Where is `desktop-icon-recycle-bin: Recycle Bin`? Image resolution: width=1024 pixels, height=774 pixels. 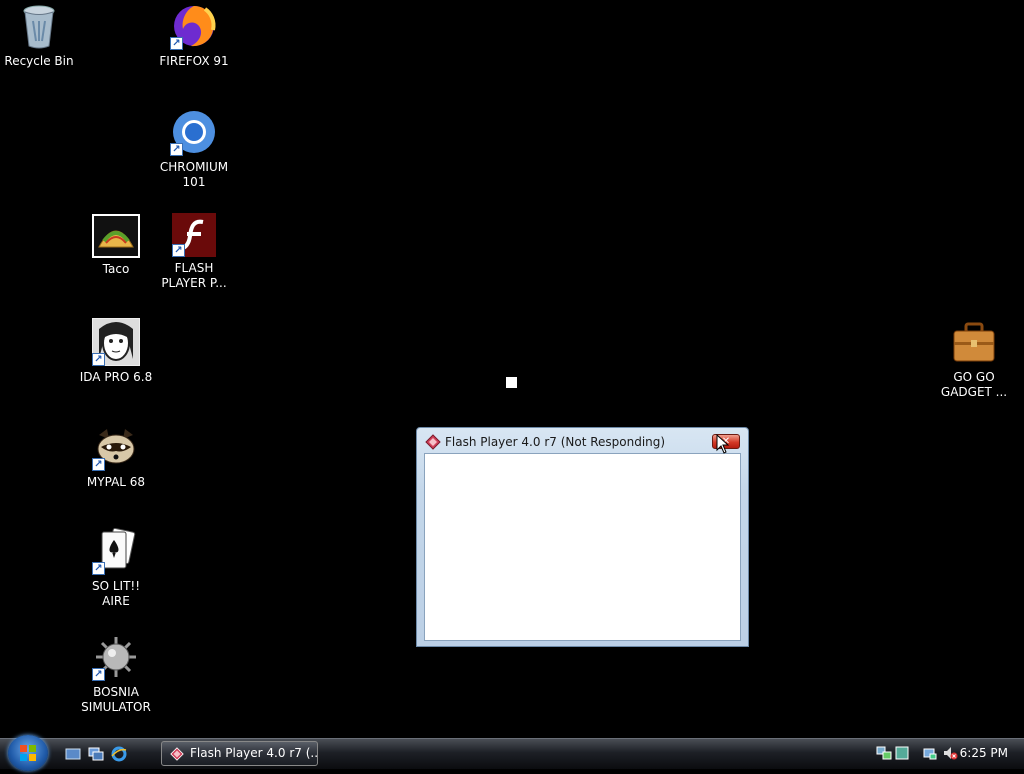
desktop-icon-recycle-bin: Recycle Bin is located at coordinates (39, 35).